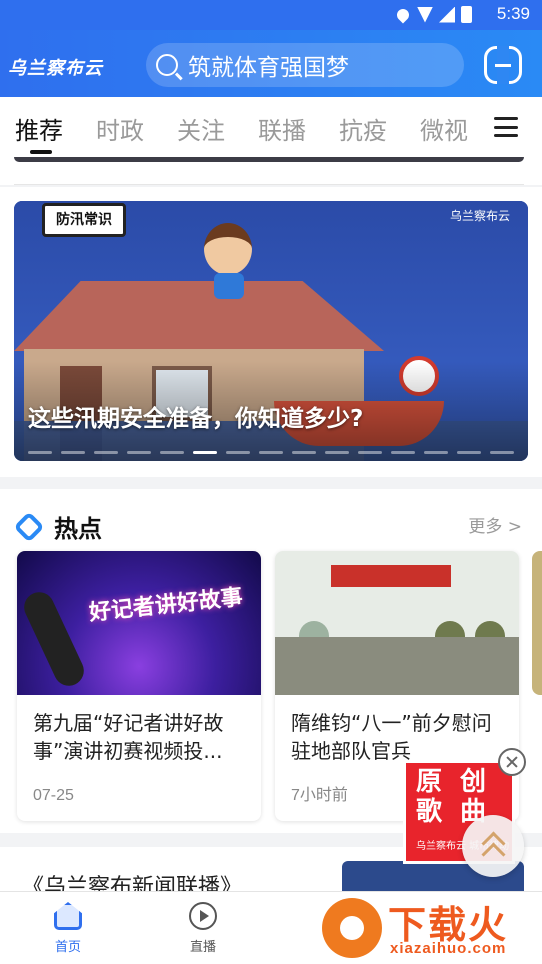  Describe the element at coordinates (503, 65) in the screenshot. I see `scan-icon` at that location.